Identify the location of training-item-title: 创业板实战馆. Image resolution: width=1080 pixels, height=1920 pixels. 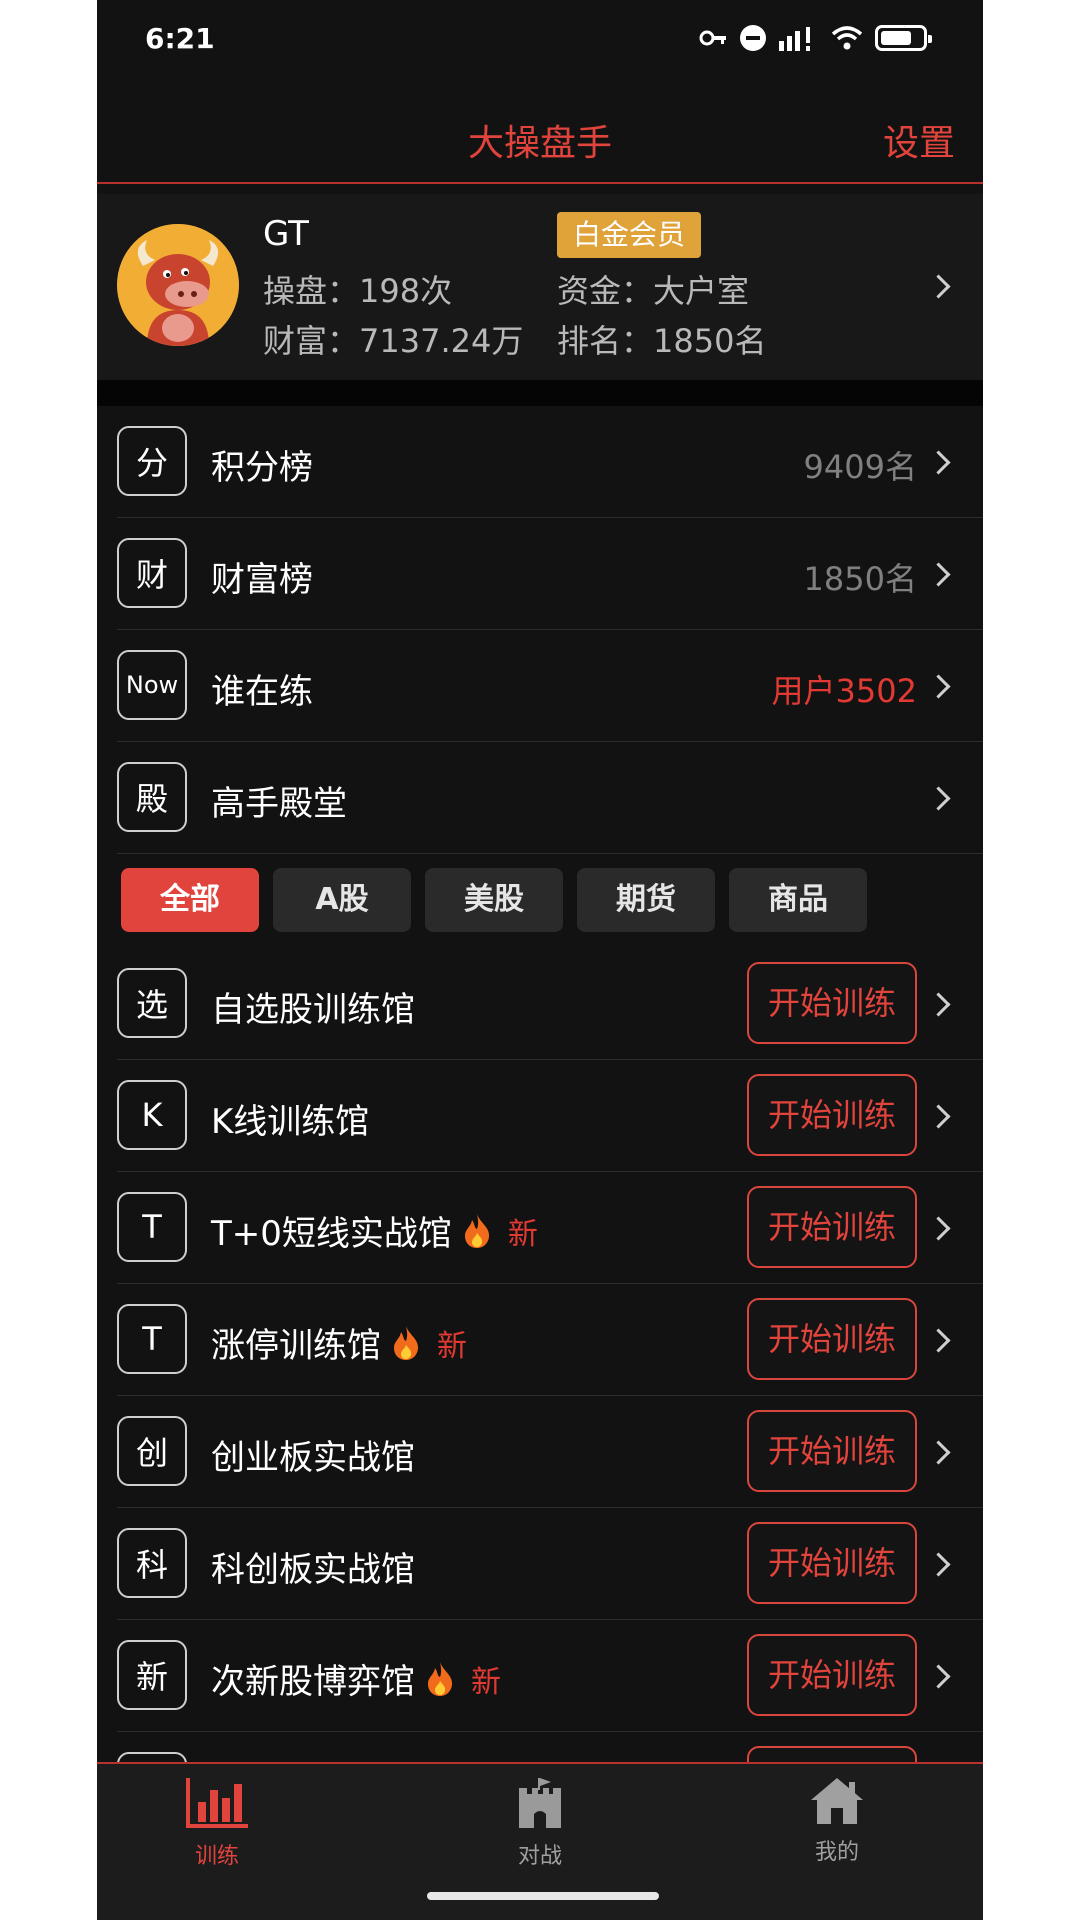
(313, 1458).